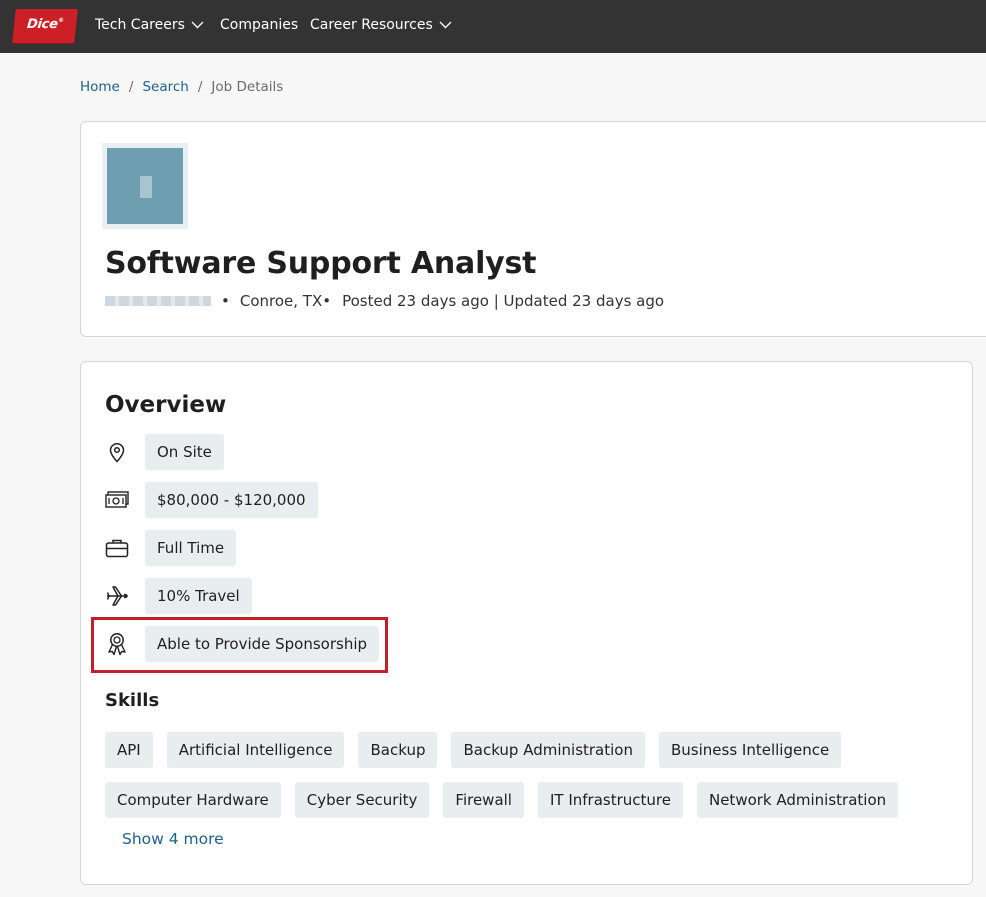 Image resolution: width=986 pixels, height=897 pixels. I want to click on nav-tech-careers-label: Tech Careers, so click(140, 25).